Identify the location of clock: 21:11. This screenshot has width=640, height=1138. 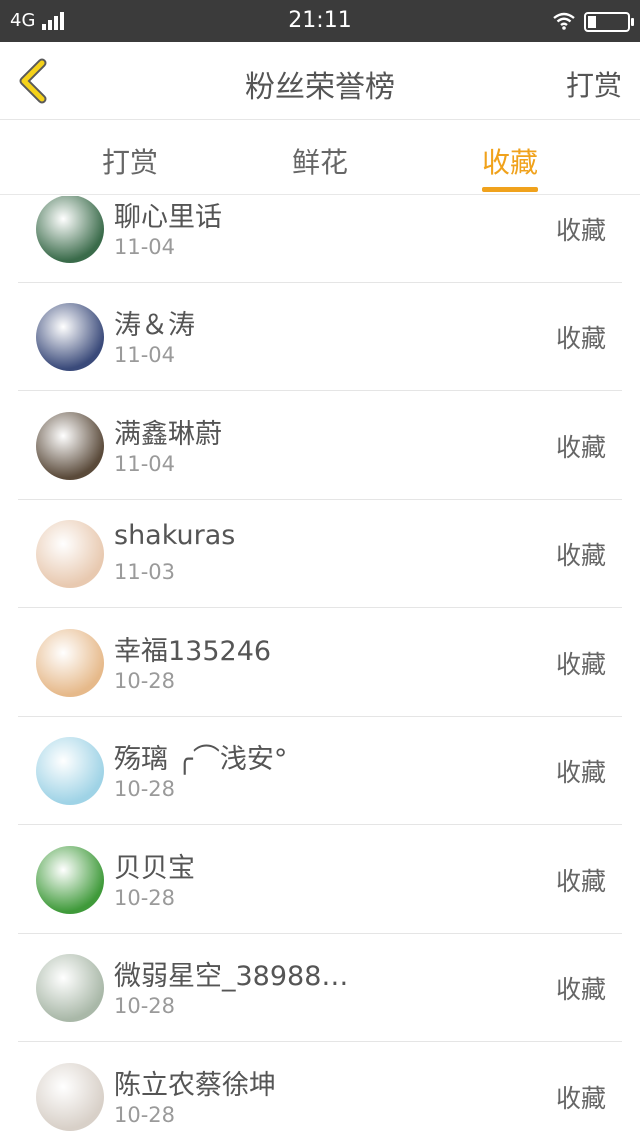
(320, 20).